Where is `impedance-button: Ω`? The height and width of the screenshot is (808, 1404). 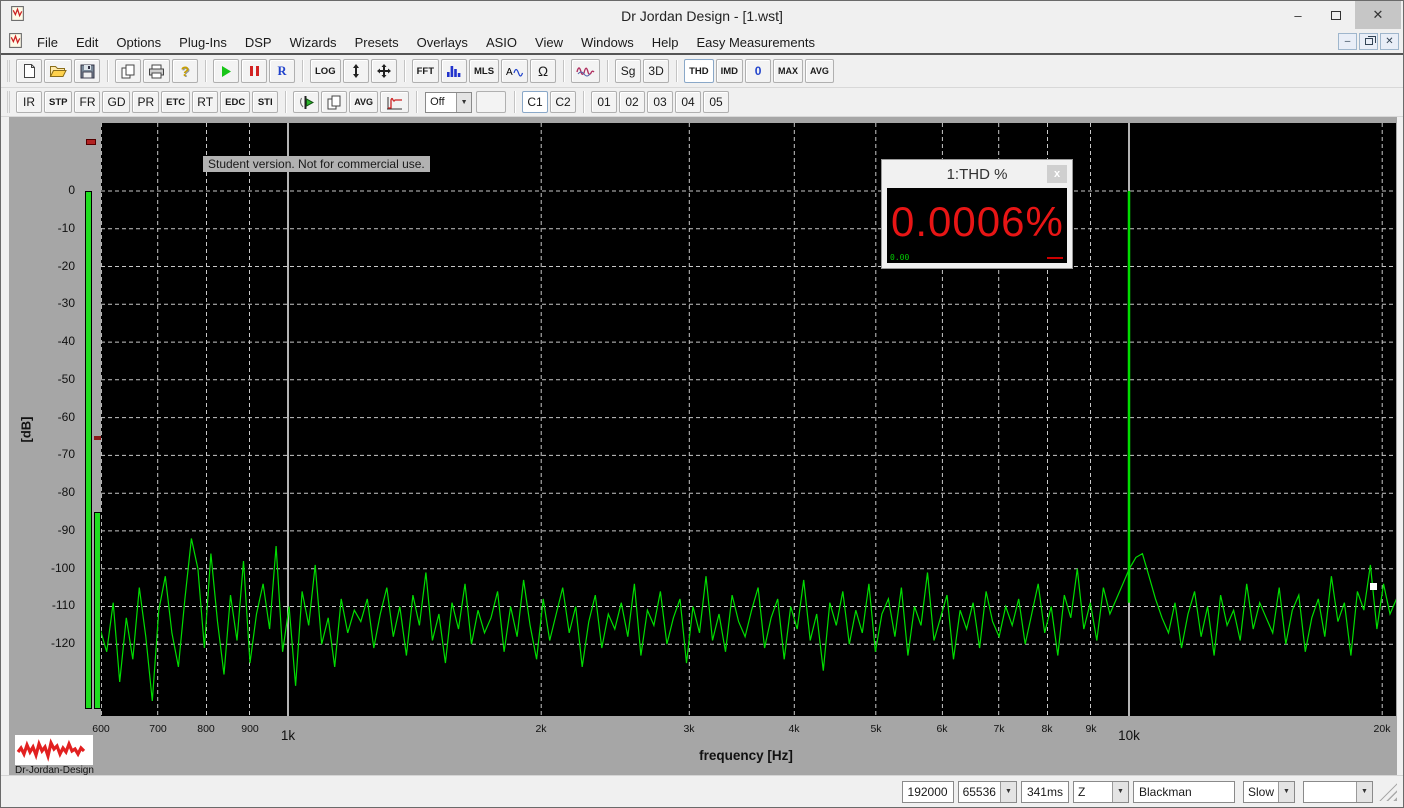
impedance-button: Ω is located at coordinates (543, 71).